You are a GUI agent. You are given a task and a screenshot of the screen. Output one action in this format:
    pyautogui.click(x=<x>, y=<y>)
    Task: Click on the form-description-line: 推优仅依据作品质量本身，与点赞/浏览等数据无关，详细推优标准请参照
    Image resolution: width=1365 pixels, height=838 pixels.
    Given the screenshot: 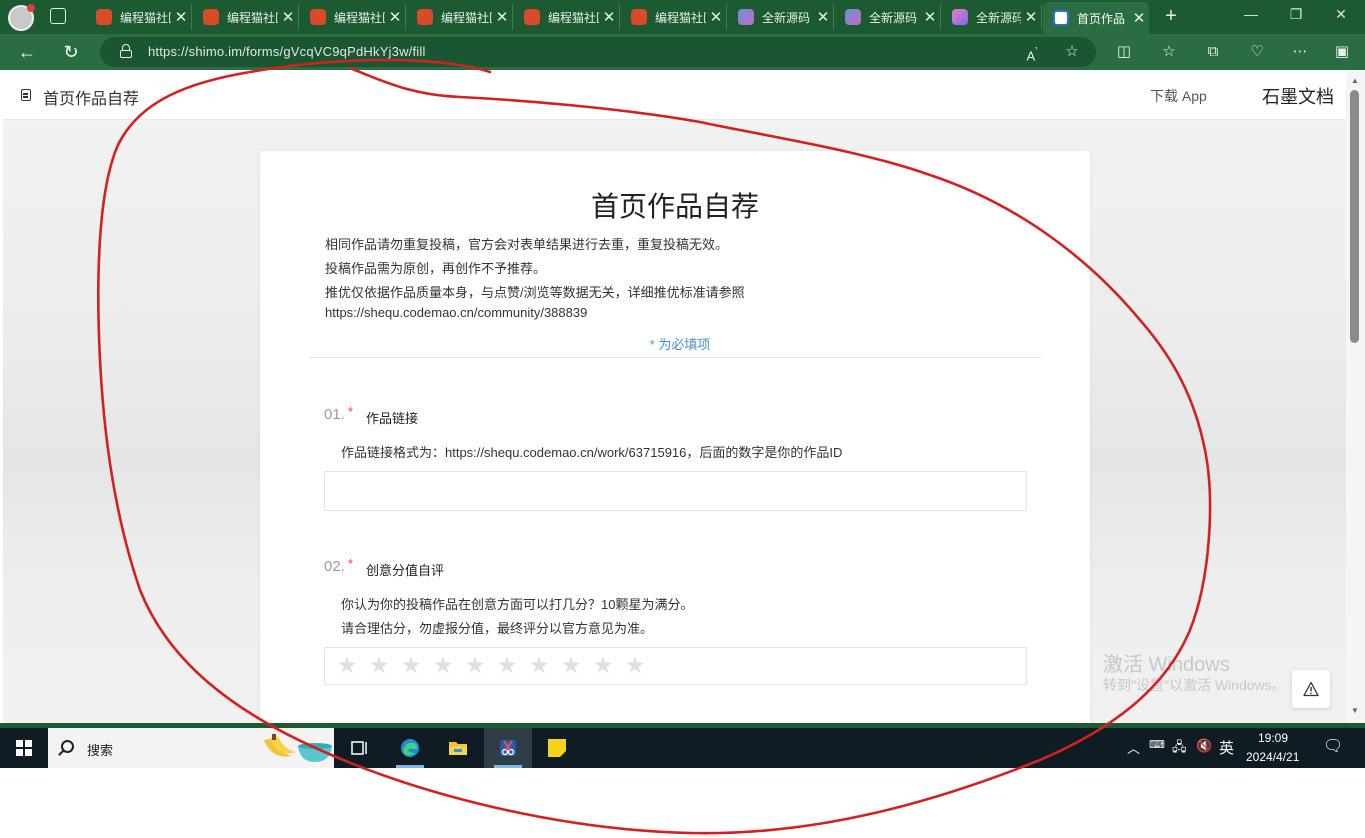 What is the action you would take?
    pyautogui.click(x=535, y=292)
    